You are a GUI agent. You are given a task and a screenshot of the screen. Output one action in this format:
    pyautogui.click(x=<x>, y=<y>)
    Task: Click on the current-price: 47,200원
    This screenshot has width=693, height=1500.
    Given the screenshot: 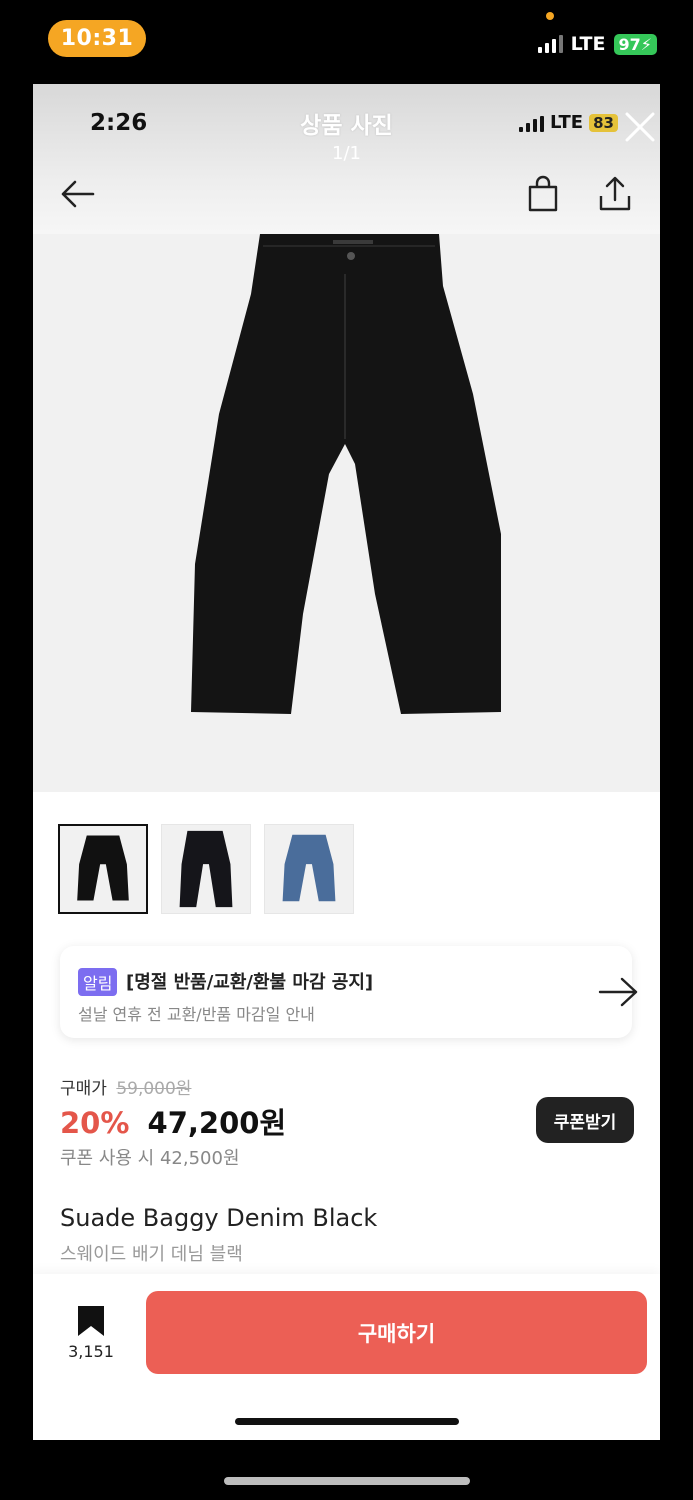 What is the action you would take?
    pyautogui.click(x=217, y=1123)
    